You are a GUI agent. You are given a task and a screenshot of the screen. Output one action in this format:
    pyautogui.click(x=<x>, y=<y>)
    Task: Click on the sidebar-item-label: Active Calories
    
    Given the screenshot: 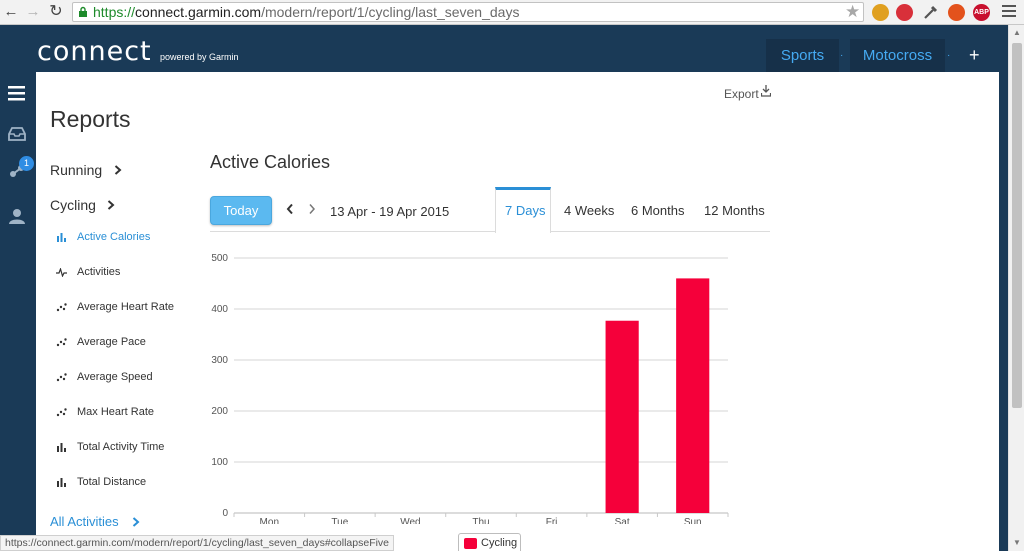 What is the action you would take?
    pyautogui.click(x=114, y=237)
    